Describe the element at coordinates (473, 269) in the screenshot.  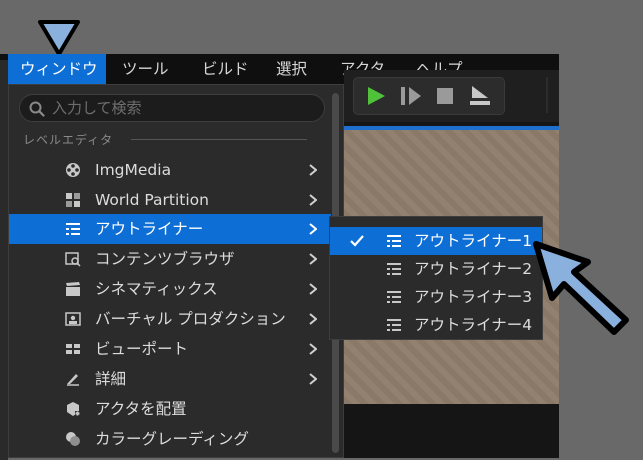
I see `submenu-item-label: アウトライナー2` at that location.